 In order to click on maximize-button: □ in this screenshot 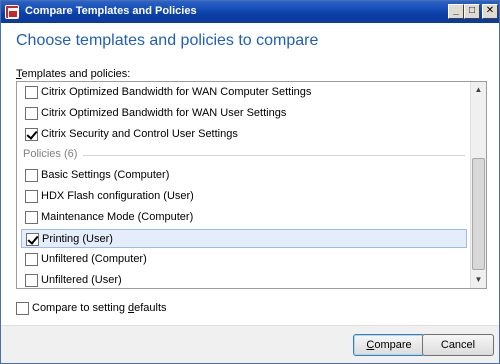, I will do `click(472, 11)`.